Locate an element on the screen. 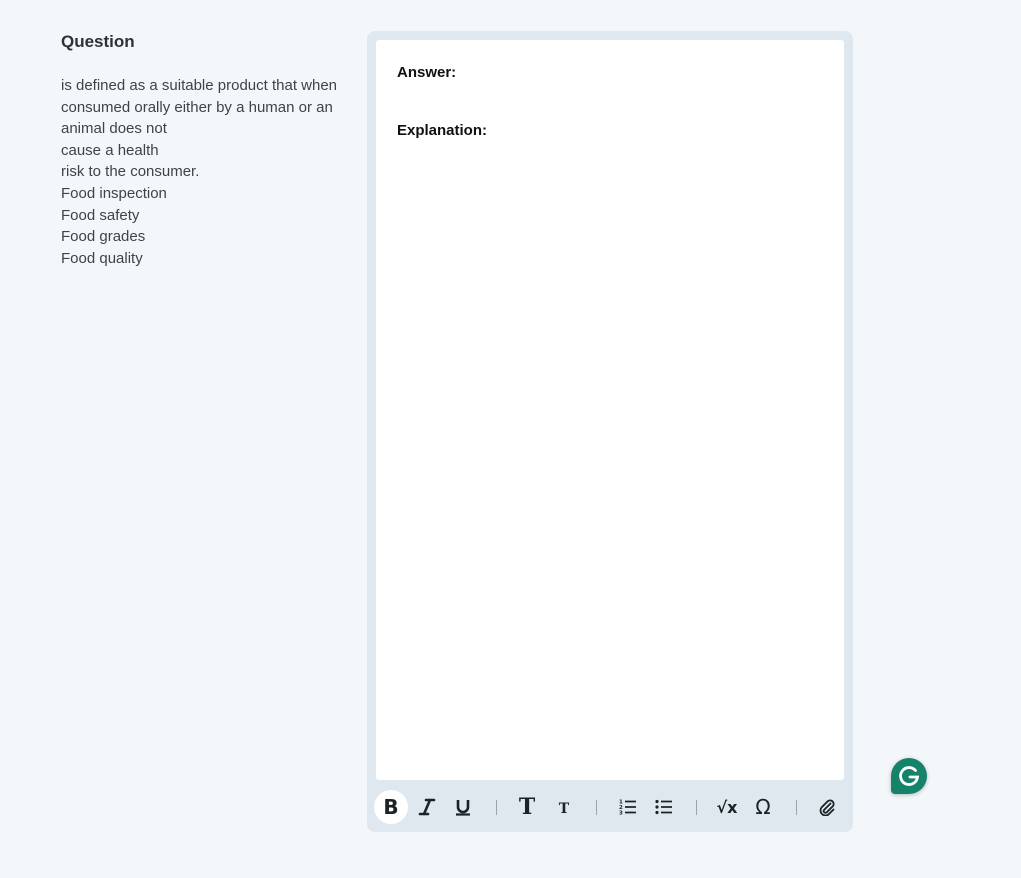 The width and height of the screenshot is (1021, 878). heading-large-icon: T is located at coordinates (527, 807).